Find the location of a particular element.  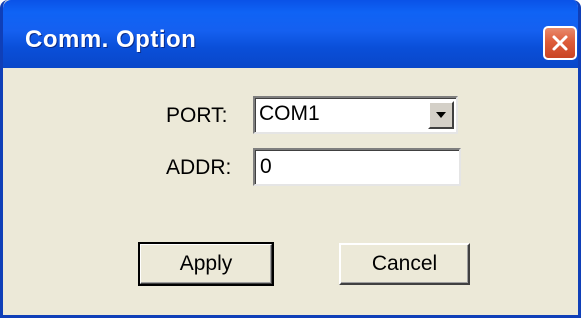

port-selected-value: COM1 is located at coordinates (289, 113).